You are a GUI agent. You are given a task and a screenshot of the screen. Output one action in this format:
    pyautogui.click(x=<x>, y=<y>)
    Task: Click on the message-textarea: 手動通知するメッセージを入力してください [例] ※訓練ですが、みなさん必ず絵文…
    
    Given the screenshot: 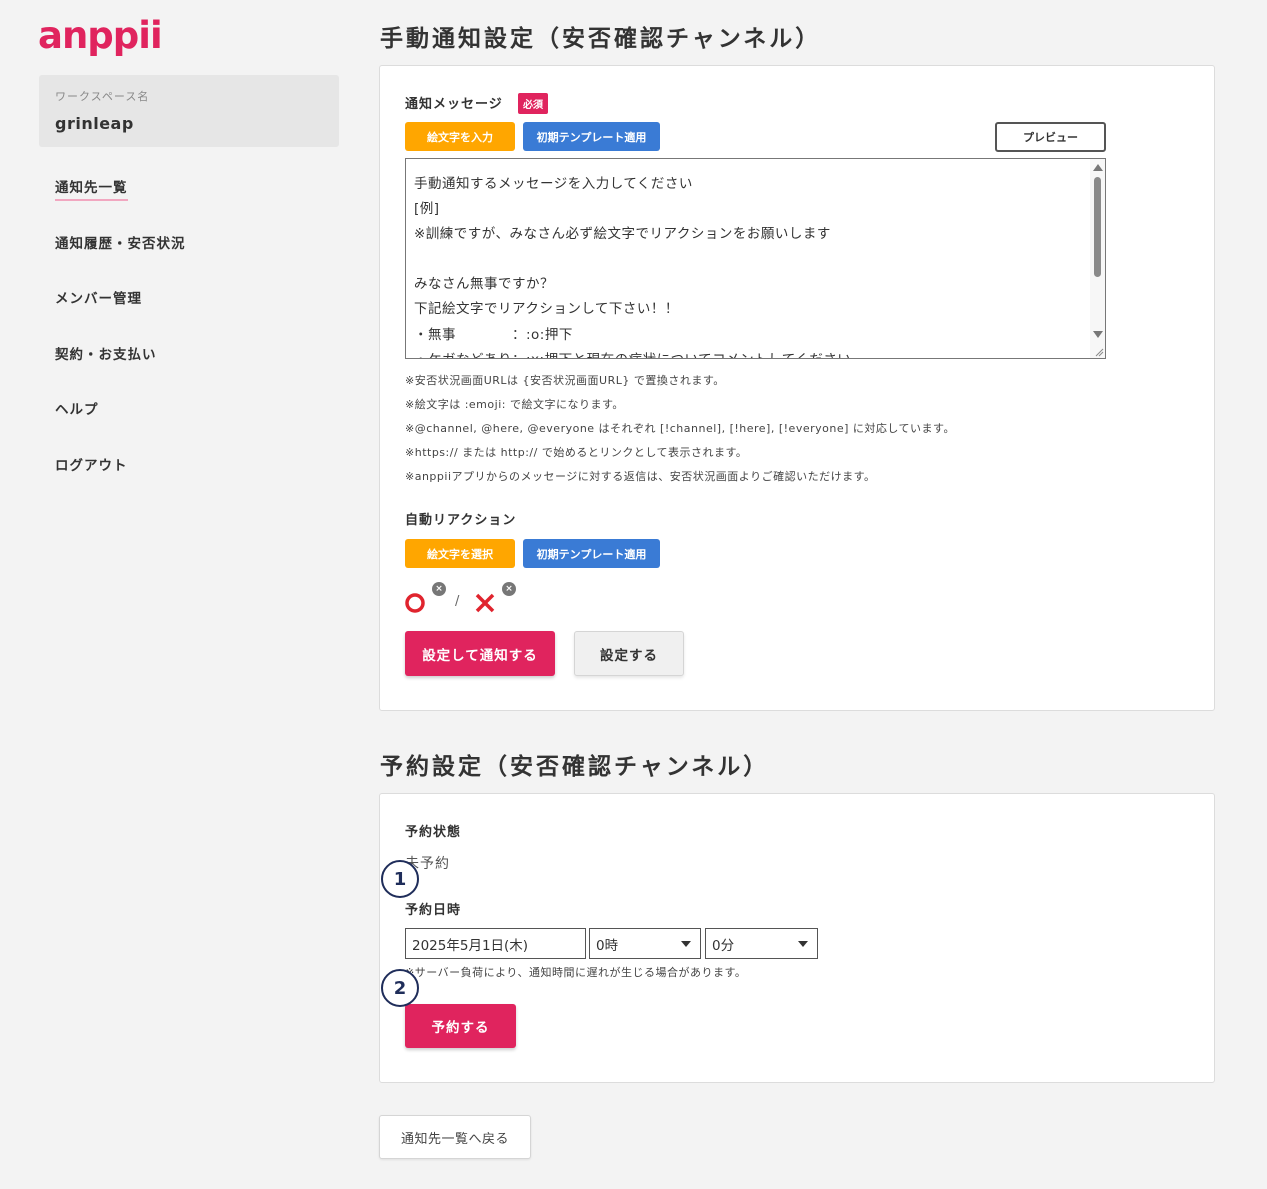 What is the action you would take?
    pyautogui.click(x=755, y=258)
    